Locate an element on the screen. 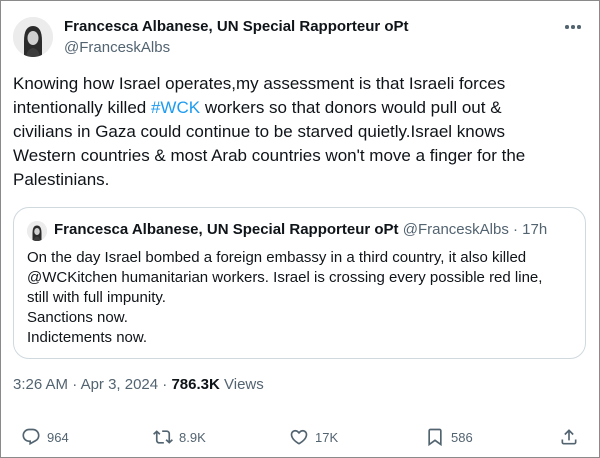 Image resolution: width=600 pixels, height=458 pixels. quoted-avatar is located at coordinates (37, 231).